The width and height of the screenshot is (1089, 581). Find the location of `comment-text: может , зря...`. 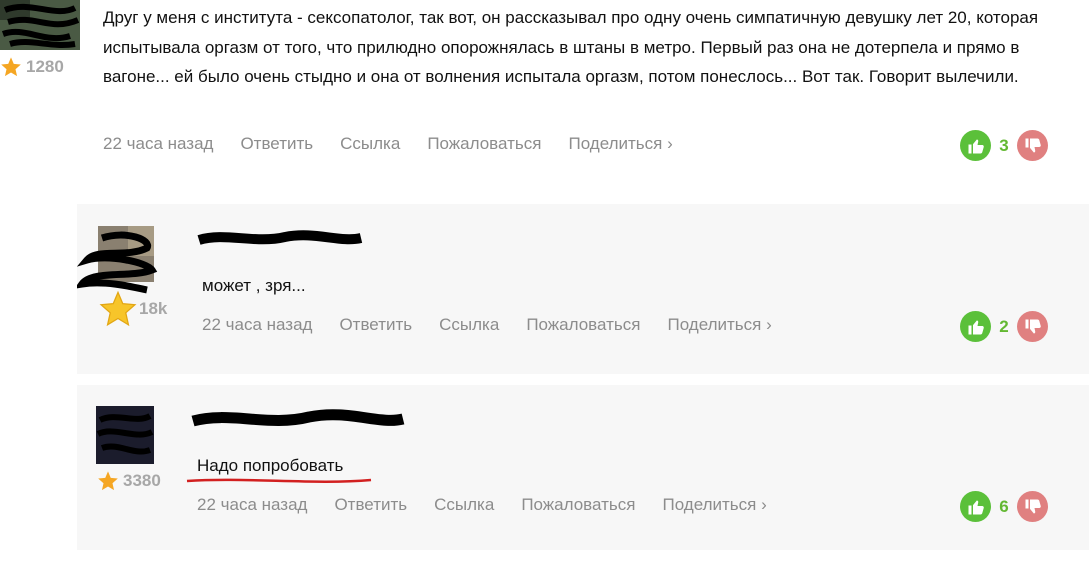

comment-text: может , зря... is located at coordinates (254, 285).